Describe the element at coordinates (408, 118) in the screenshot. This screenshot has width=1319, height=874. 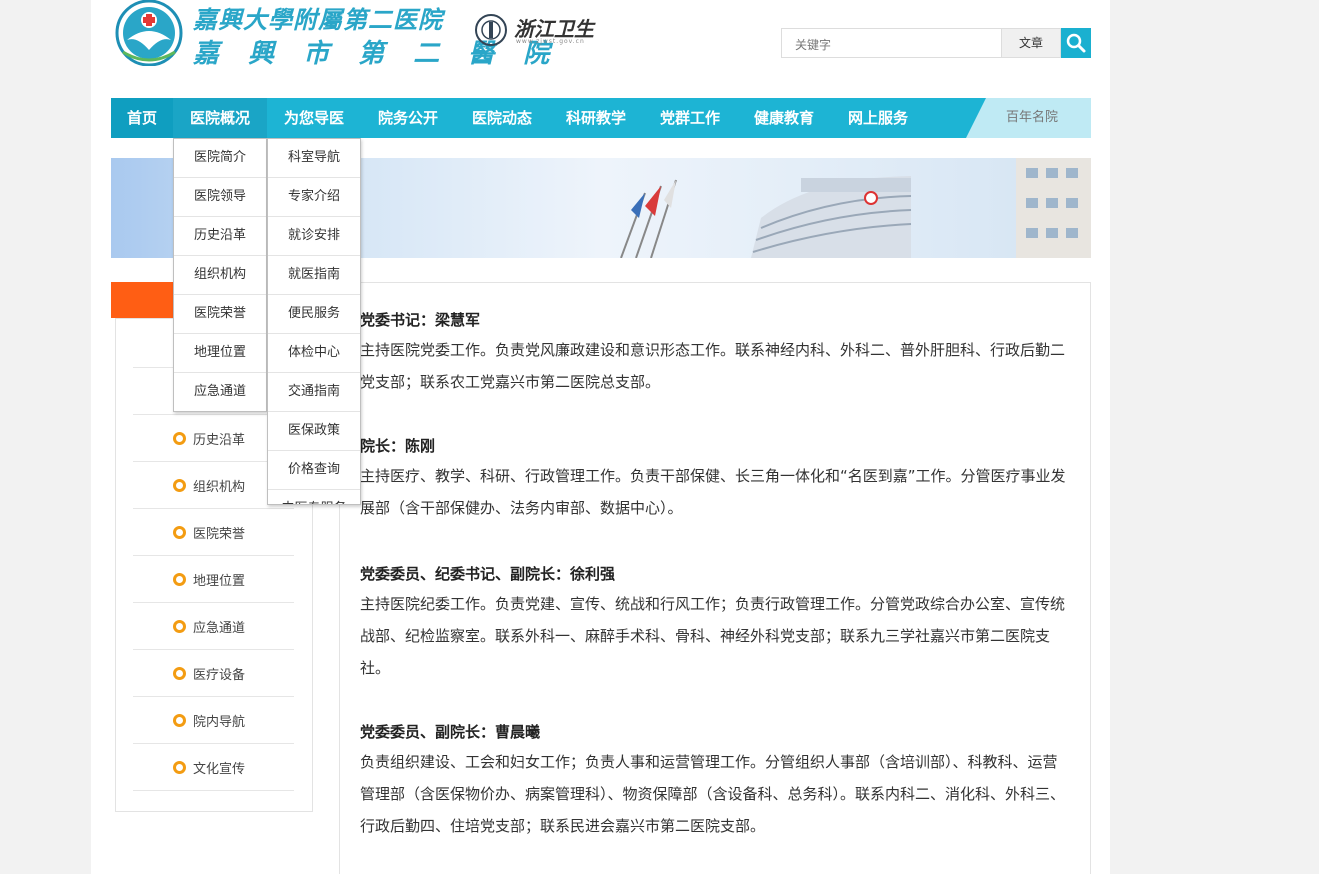
I see `nav-affairs: 院务公开` at that location.